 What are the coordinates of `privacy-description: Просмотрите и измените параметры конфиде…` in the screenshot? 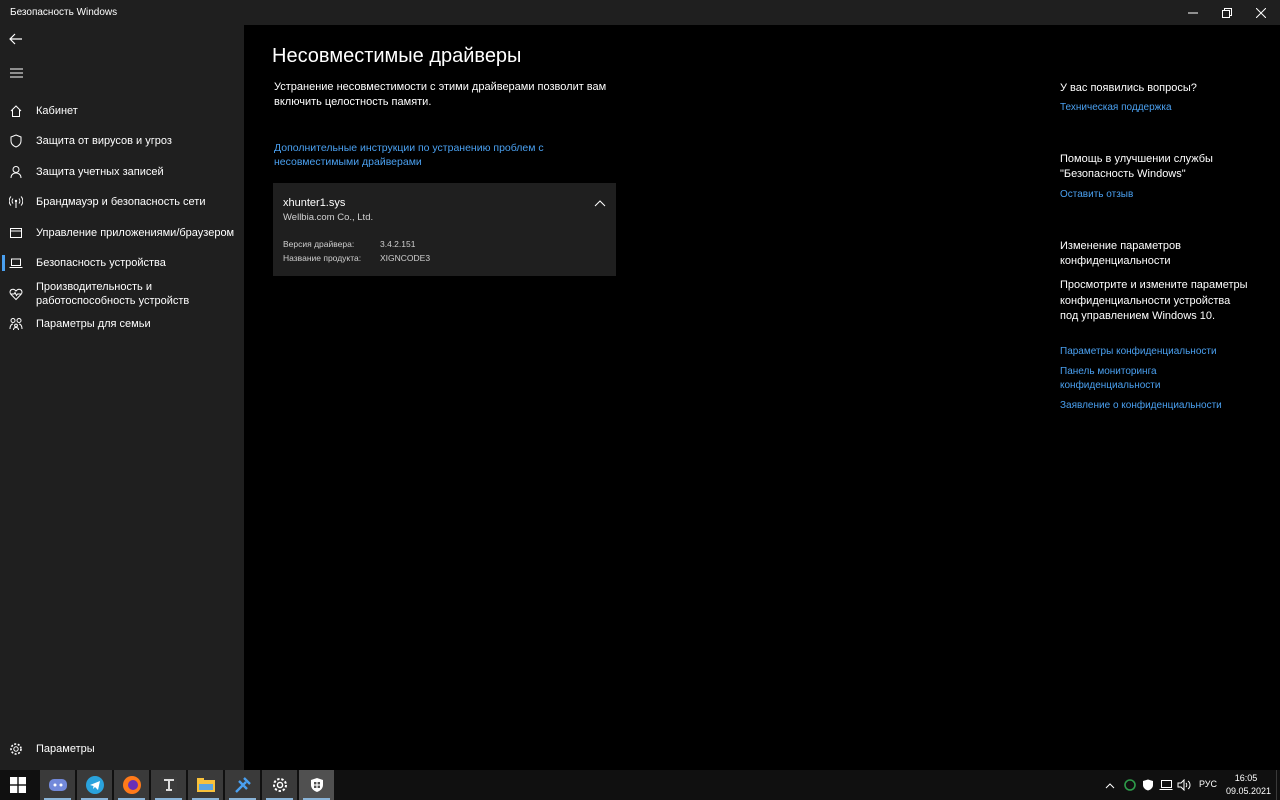 It's located at (1154, 300).